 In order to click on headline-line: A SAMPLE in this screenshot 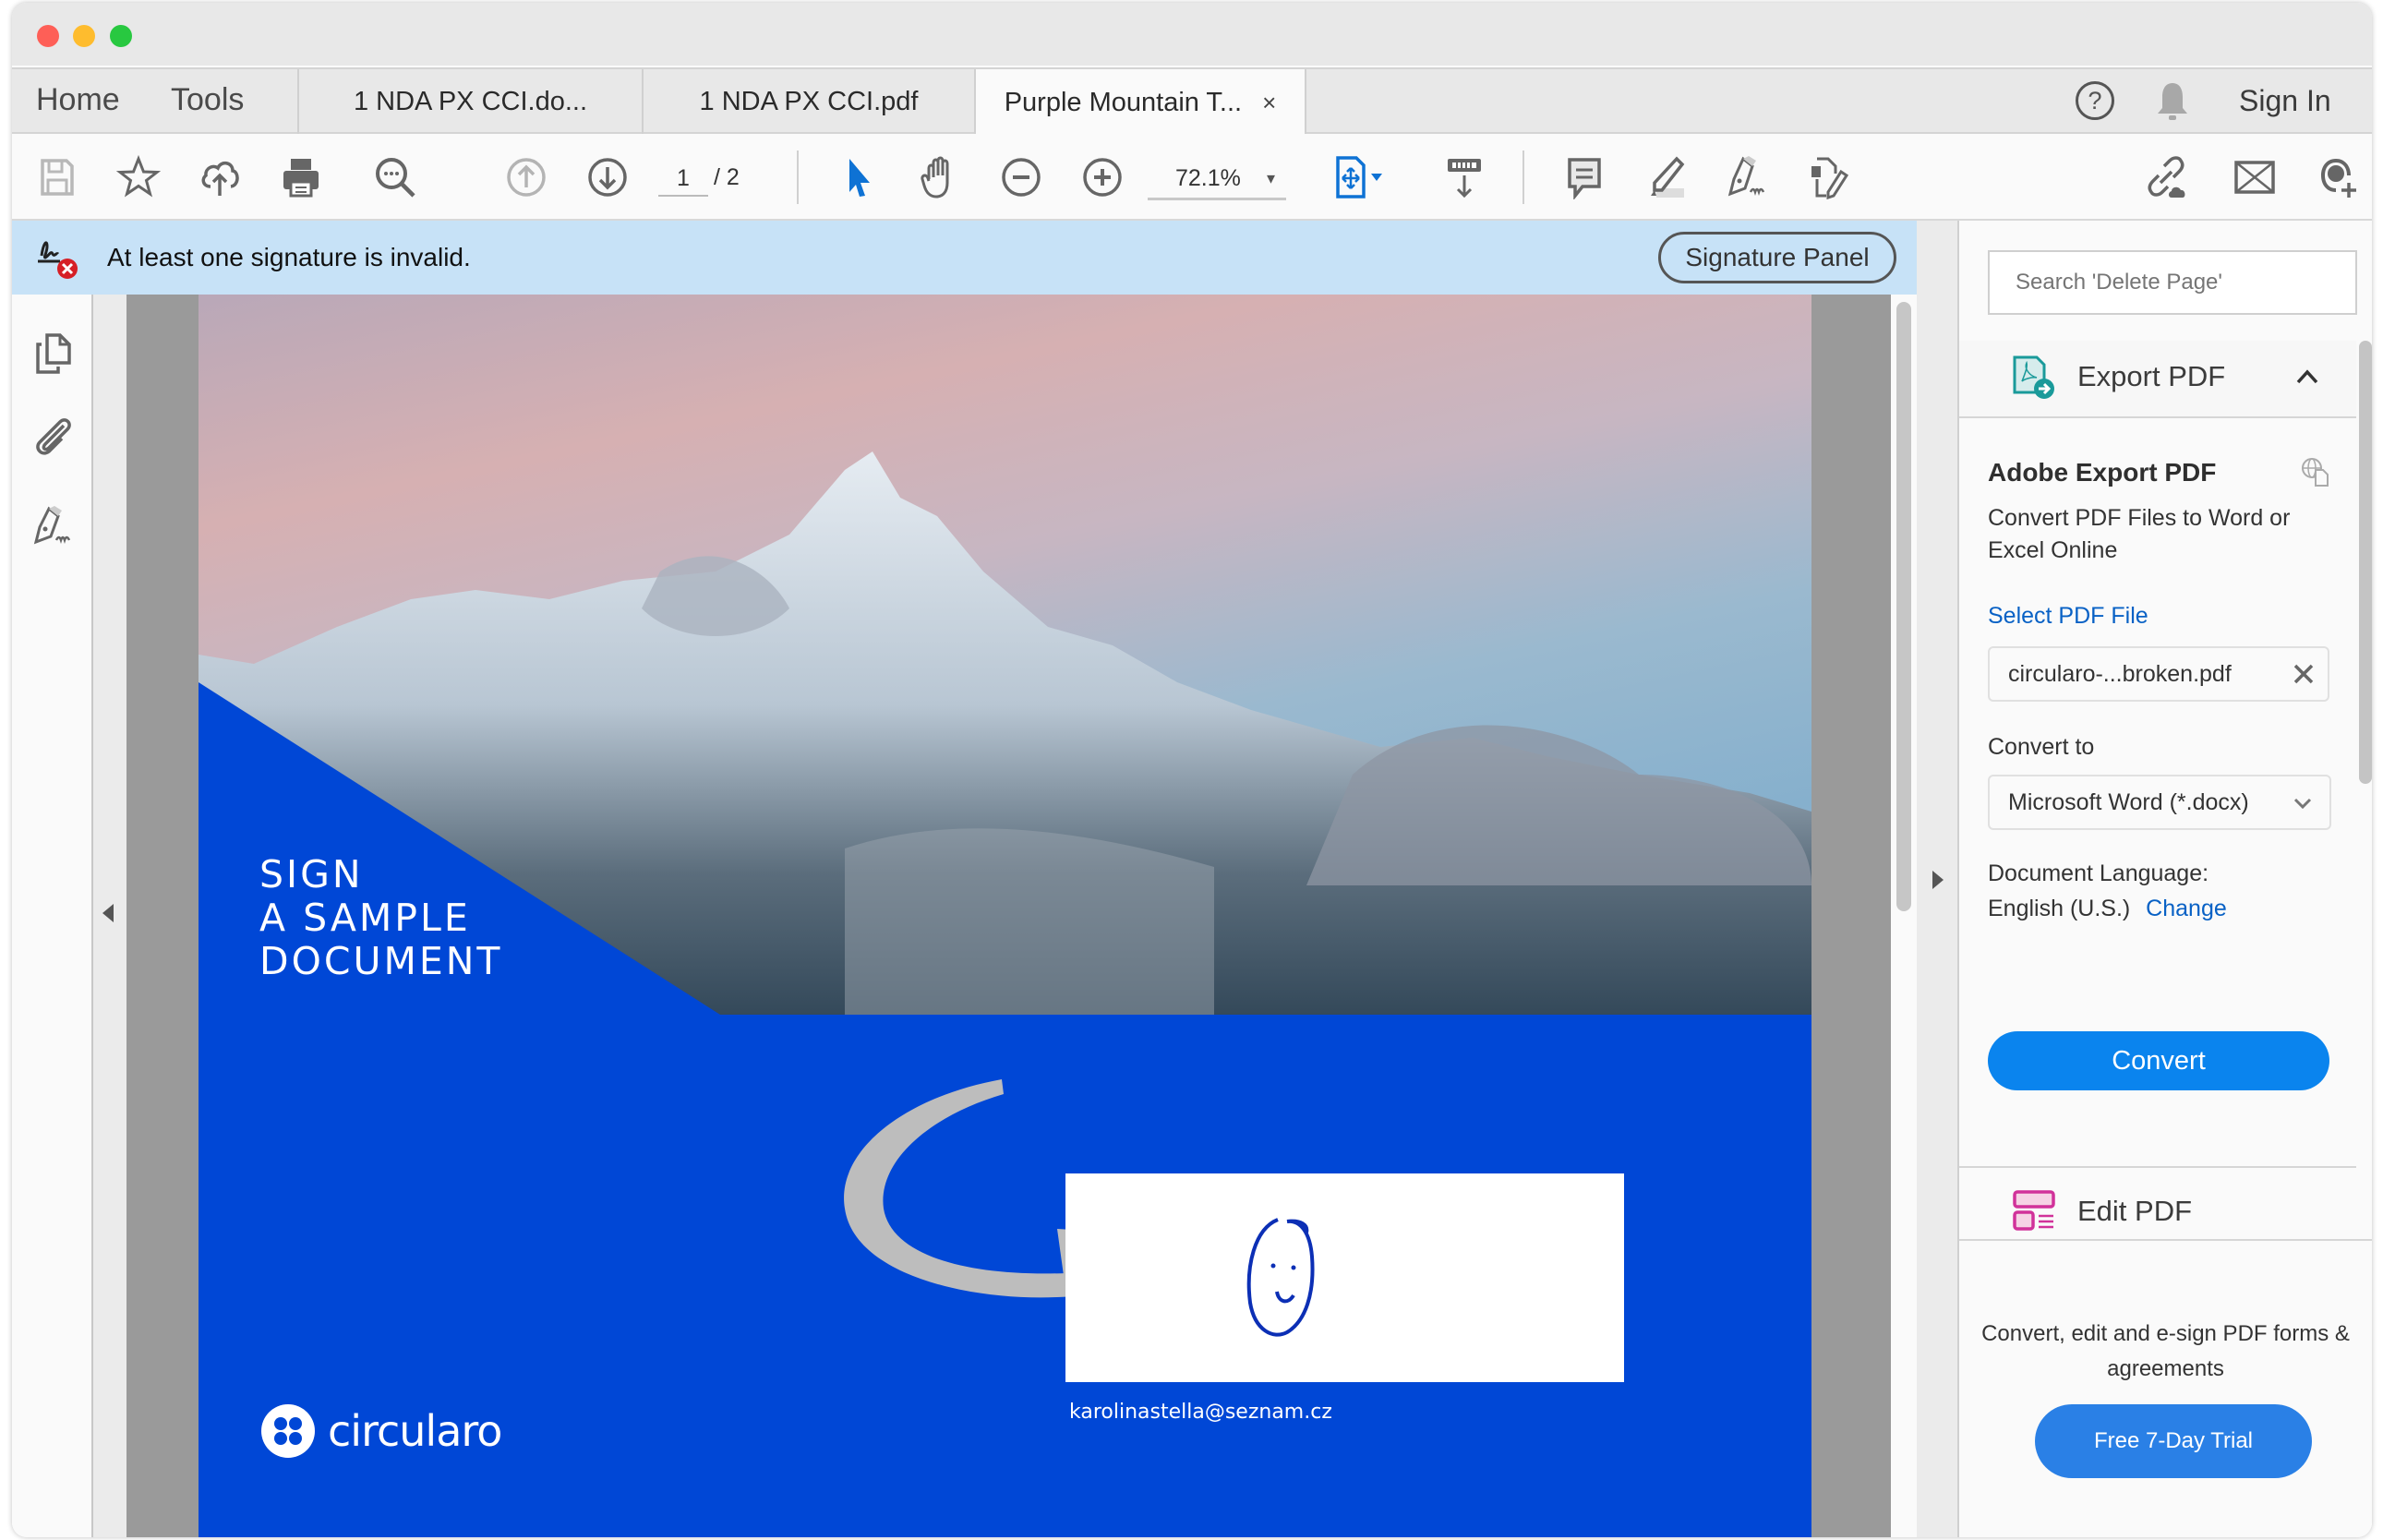, I will do `click(365, 918)`.